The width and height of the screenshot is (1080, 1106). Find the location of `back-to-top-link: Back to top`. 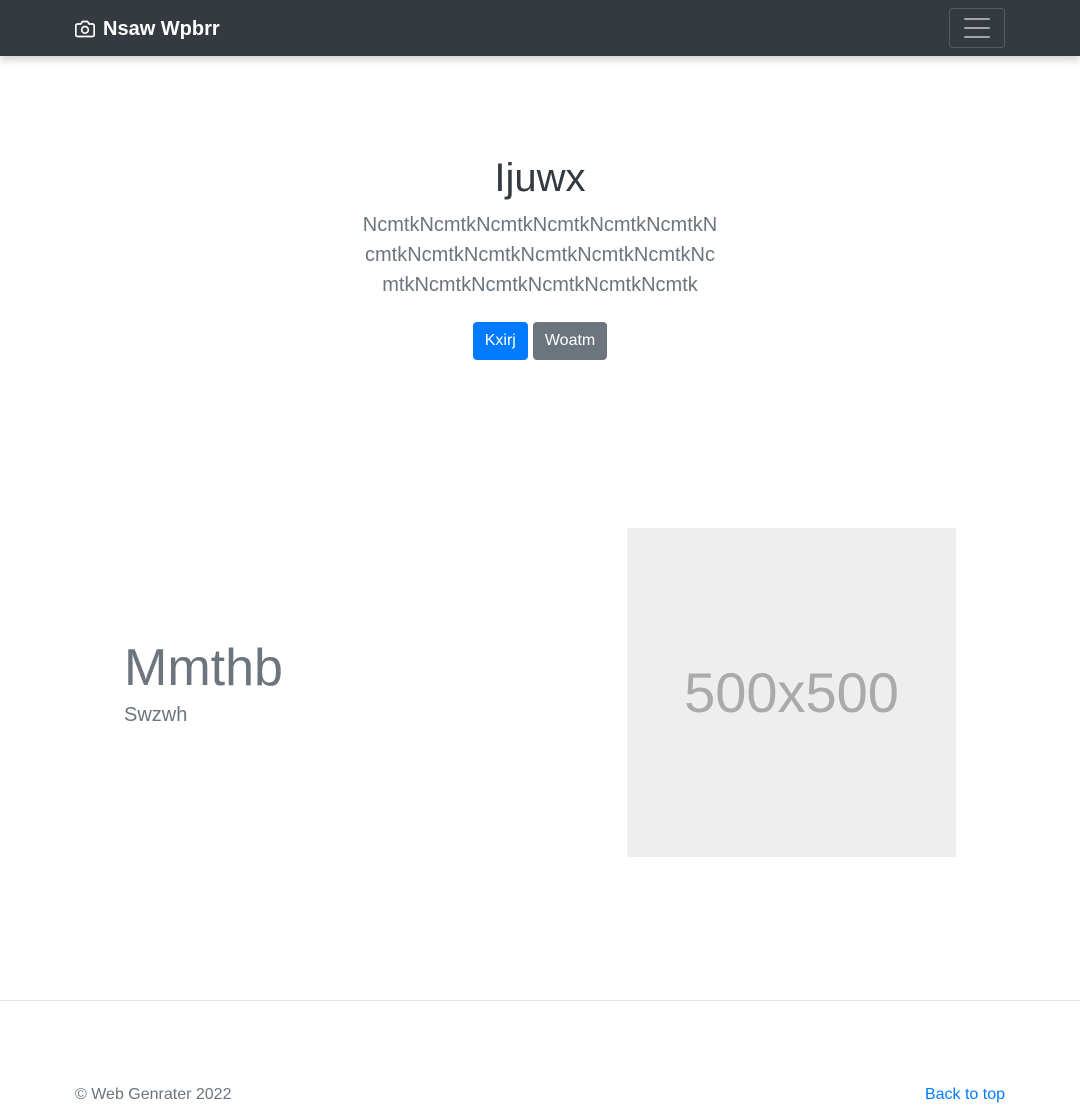

back-to-top-link: Back to top is located at coordinates (965, 1095).